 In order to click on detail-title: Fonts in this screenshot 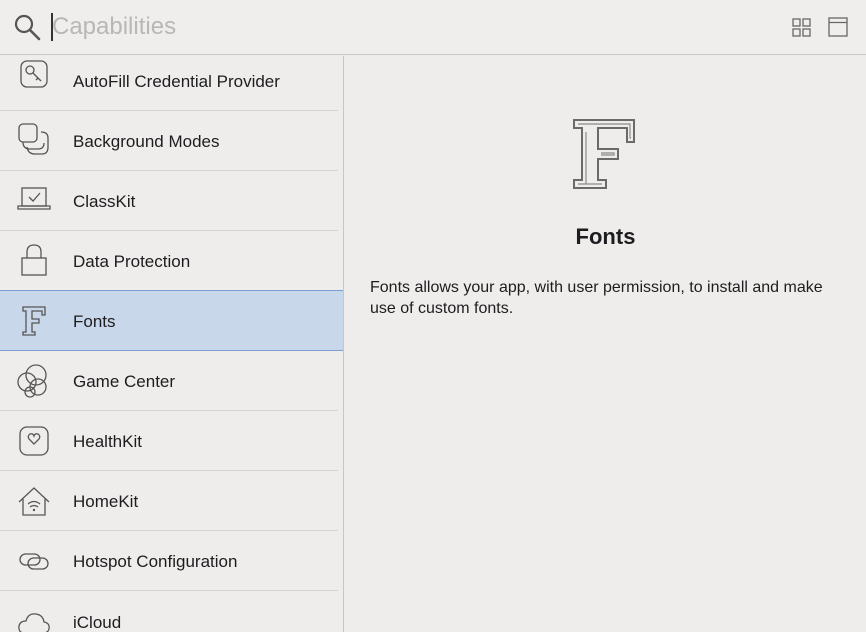, I will do `click(605, 236)`.